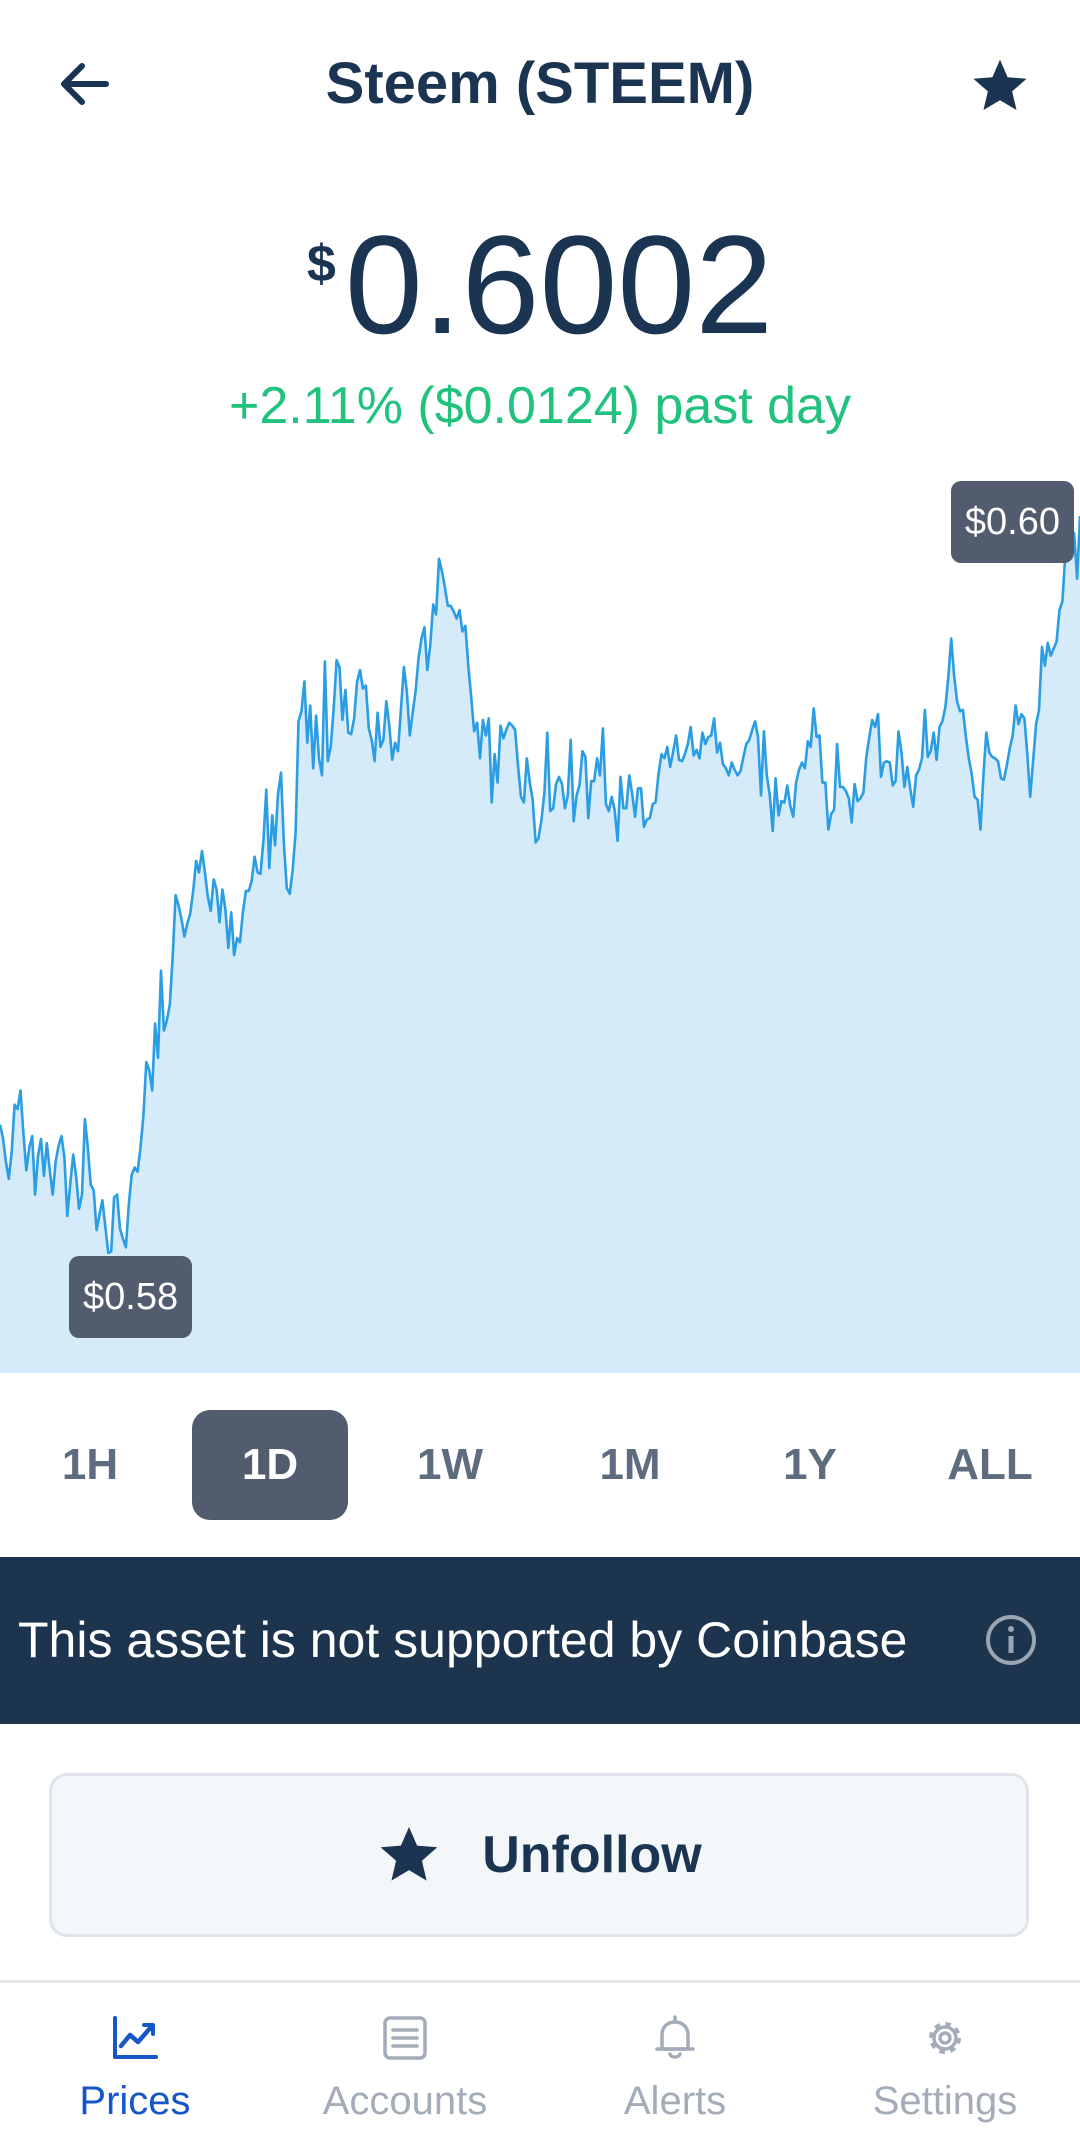 This screenshot has height=2151, width=1080. Describe the element at coordinates (630, 1465) in the screenshot. I see `range-1m: 1M` at that location.